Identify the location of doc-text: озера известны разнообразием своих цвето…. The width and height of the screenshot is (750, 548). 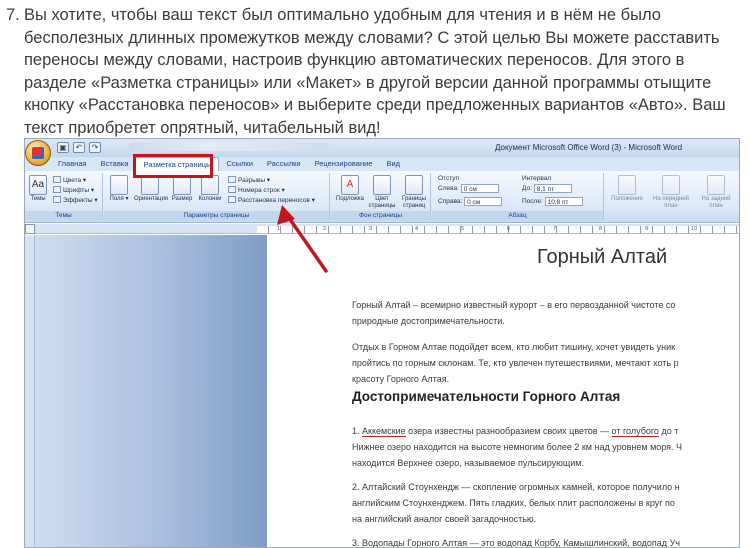
(508, 431).